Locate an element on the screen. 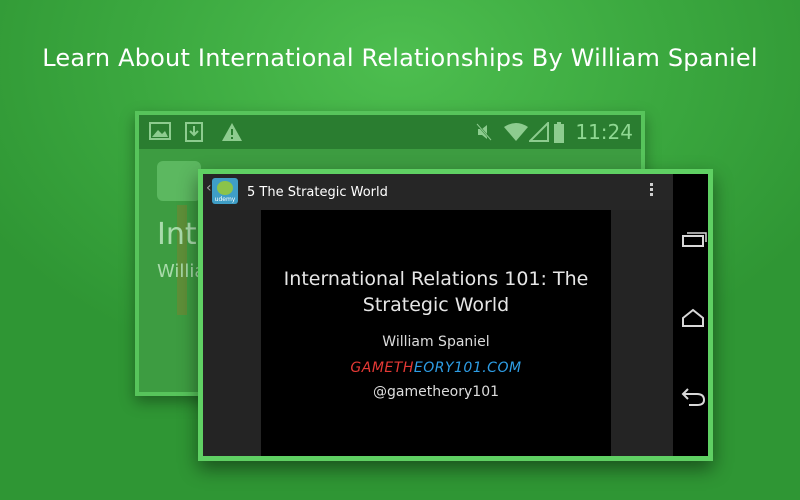 The image size is (800, 500). image-icon is located at coordinates (160, 133).